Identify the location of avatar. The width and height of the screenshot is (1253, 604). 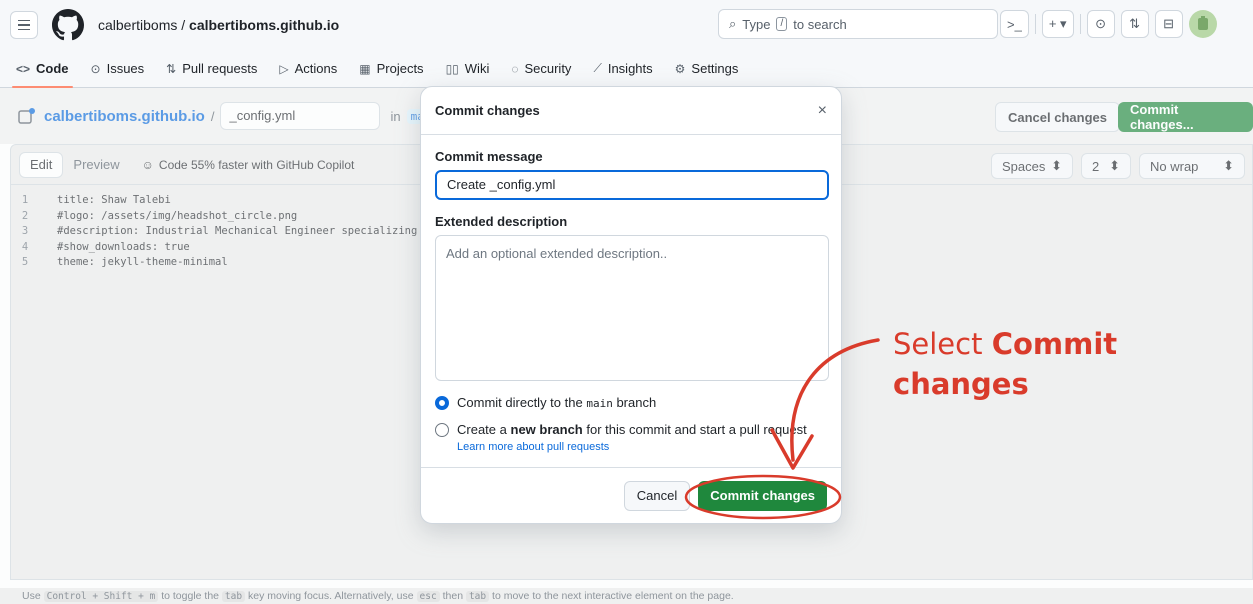
(1202, 24).